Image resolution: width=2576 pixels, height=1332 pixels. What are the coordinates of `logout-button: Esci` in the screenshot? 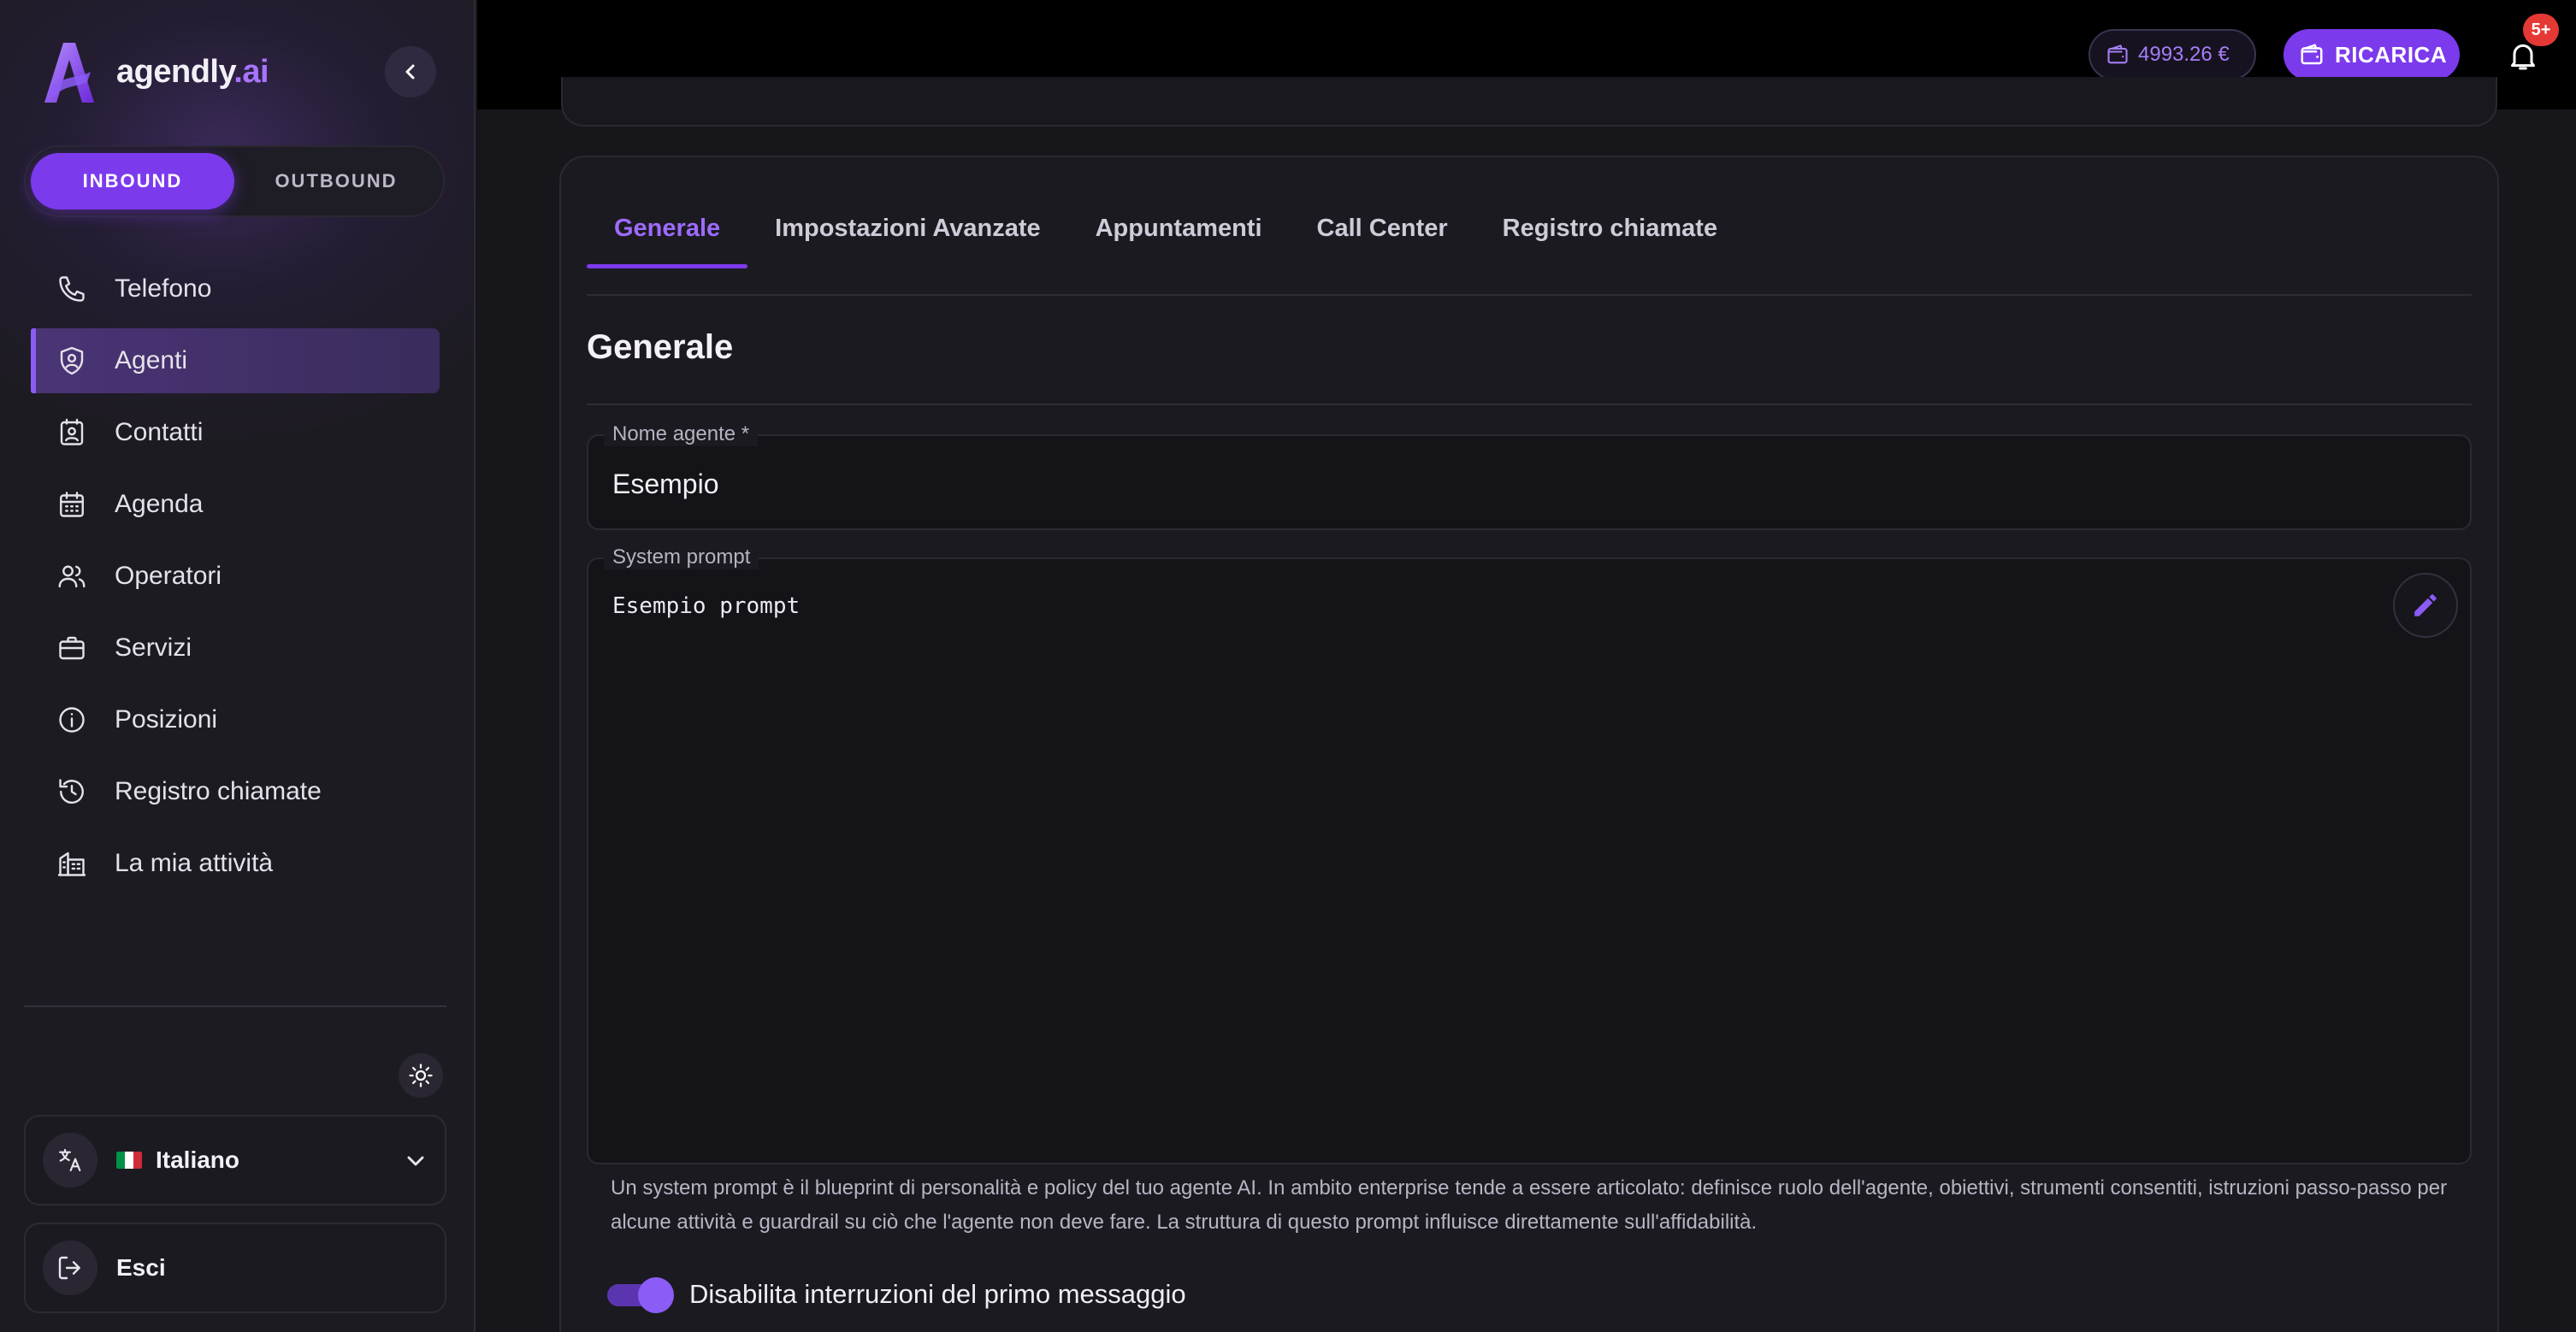 It's located at (235, 1268).